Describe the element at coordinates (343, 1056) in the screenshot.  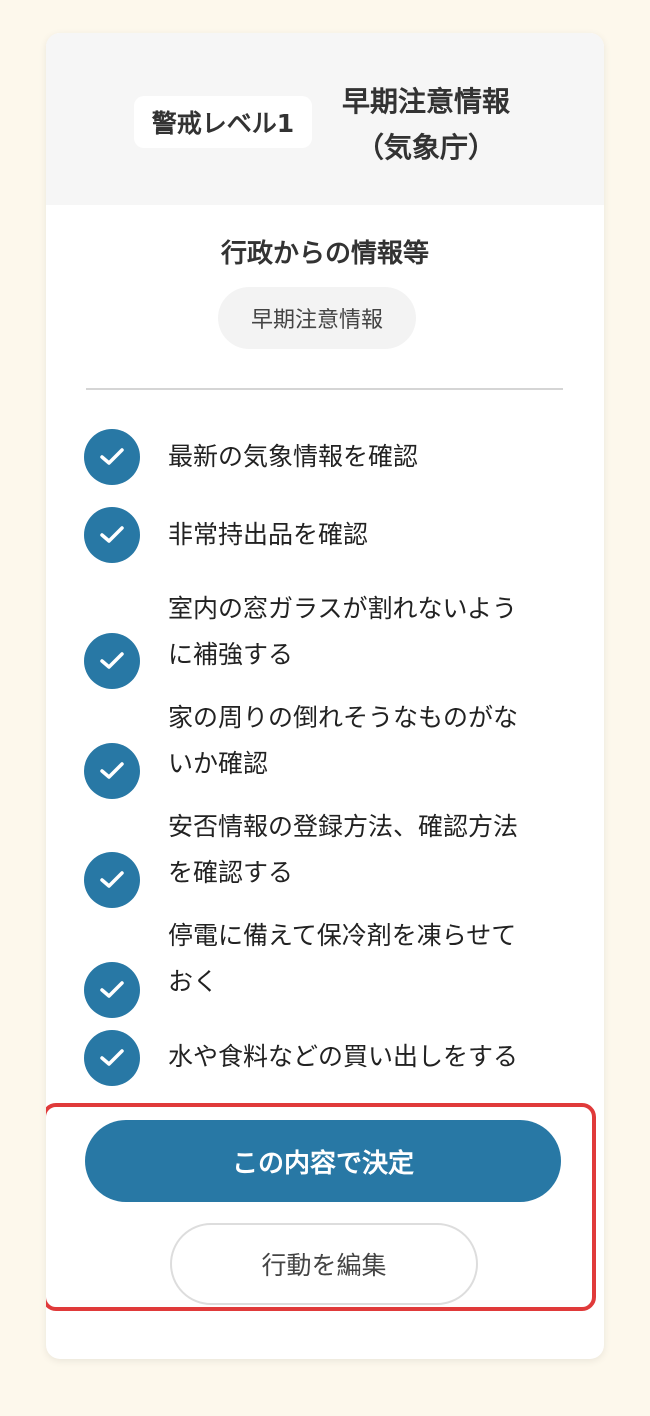
I see `checklist-item-text: 水や食料などの買い出しをする` at that location.